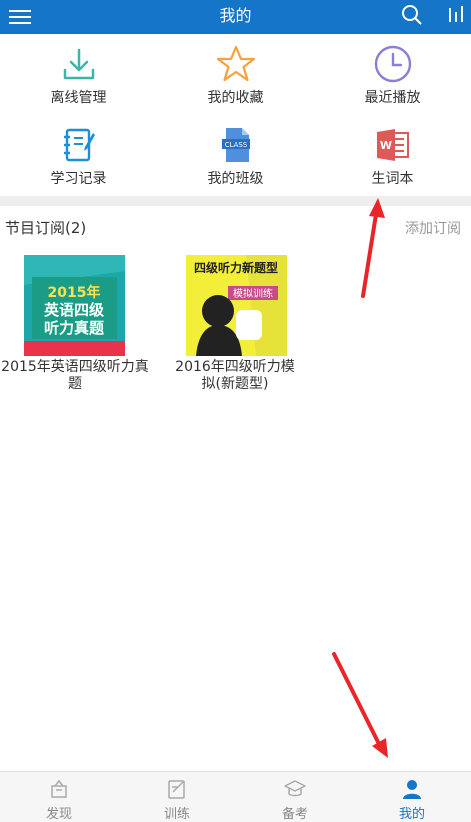  I want to click on annotation-arrow-up, so click(373, 248).